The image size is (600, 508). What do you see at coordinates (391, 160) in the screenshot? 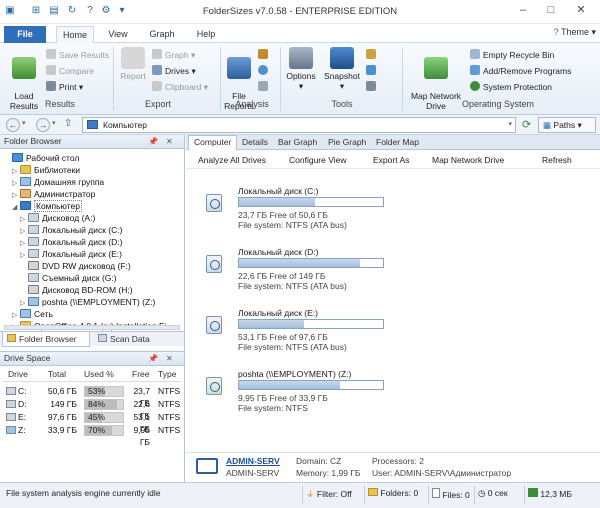
I see `export-as-button: Export As` at bounding box center [391, 160].